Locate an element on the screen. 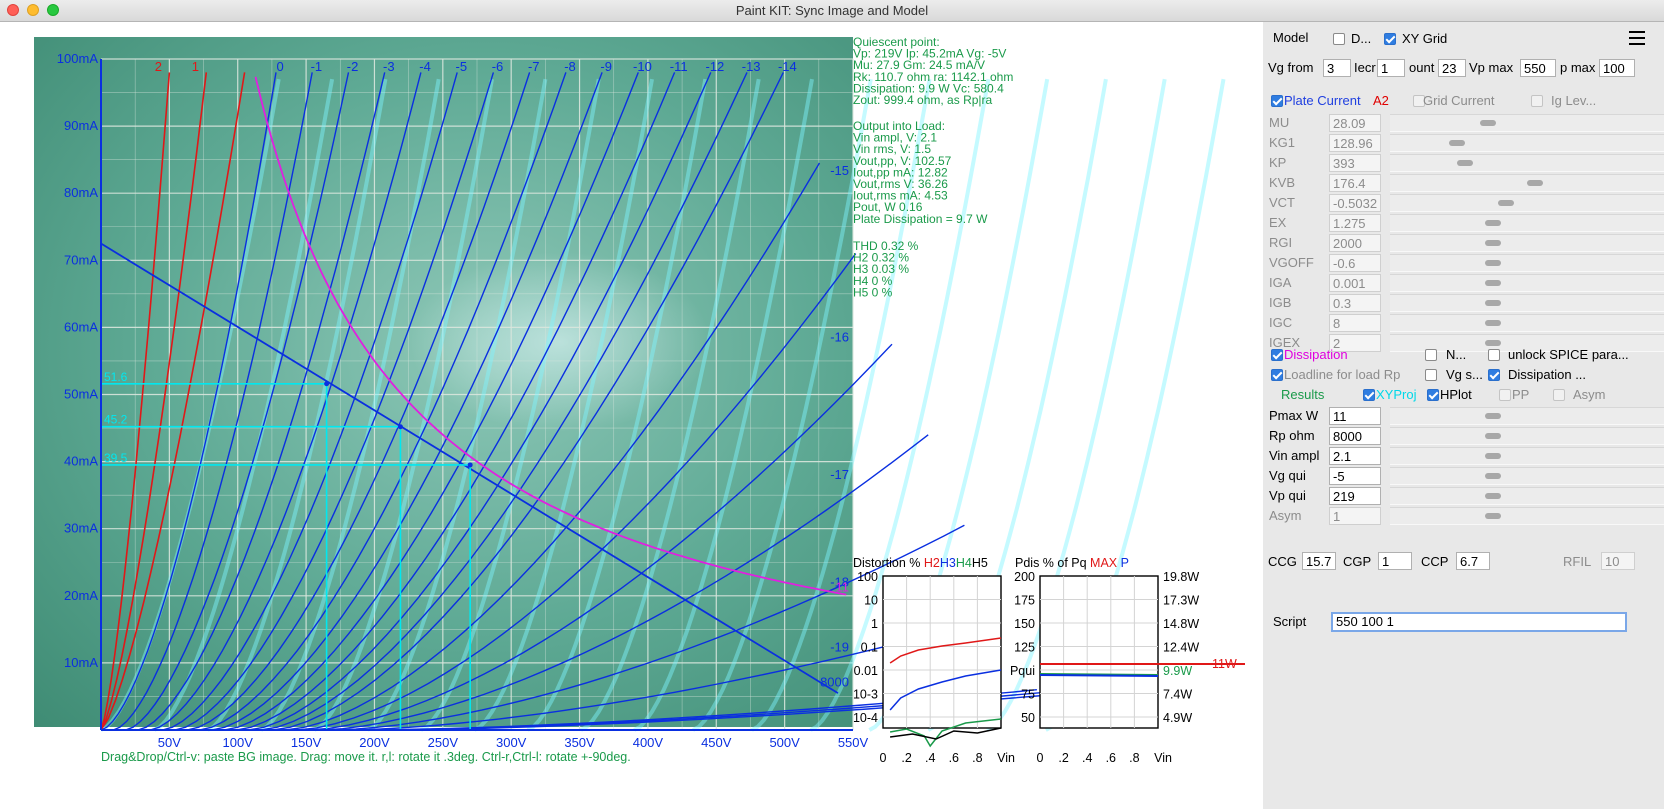  dissipation-checkbox is located at coordinates (1277, 355).